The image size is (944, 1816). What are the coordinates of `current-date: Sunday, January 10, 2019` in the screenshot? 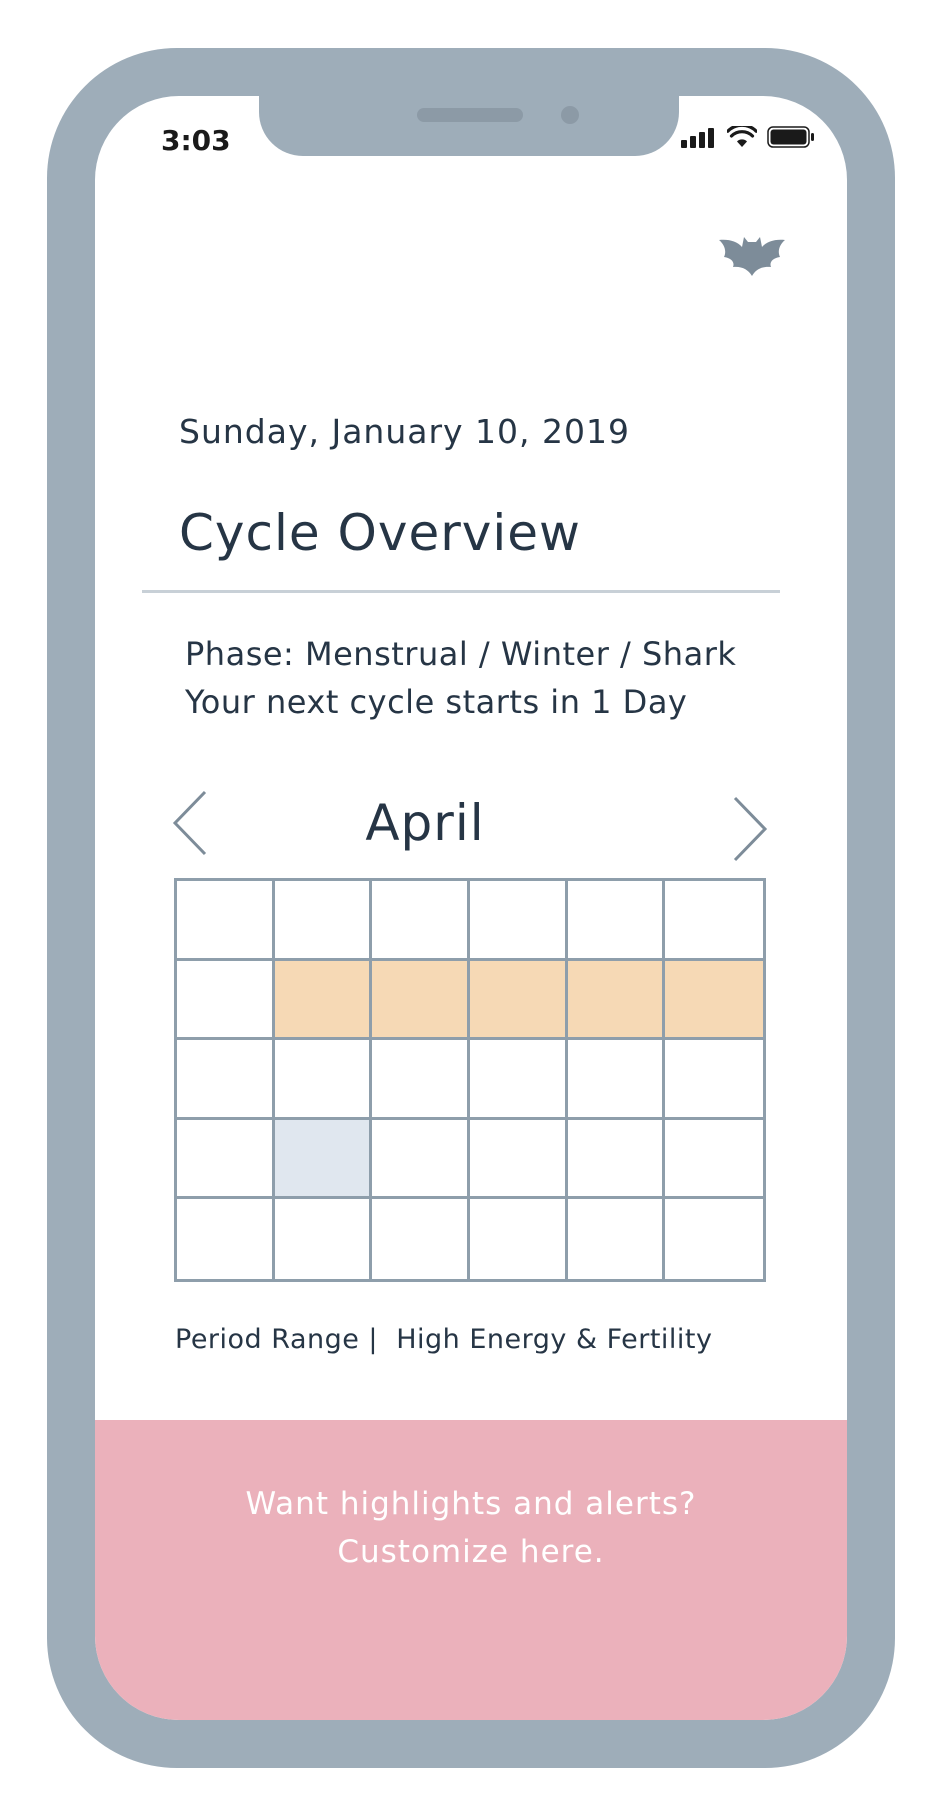 It's located at (405, 431).